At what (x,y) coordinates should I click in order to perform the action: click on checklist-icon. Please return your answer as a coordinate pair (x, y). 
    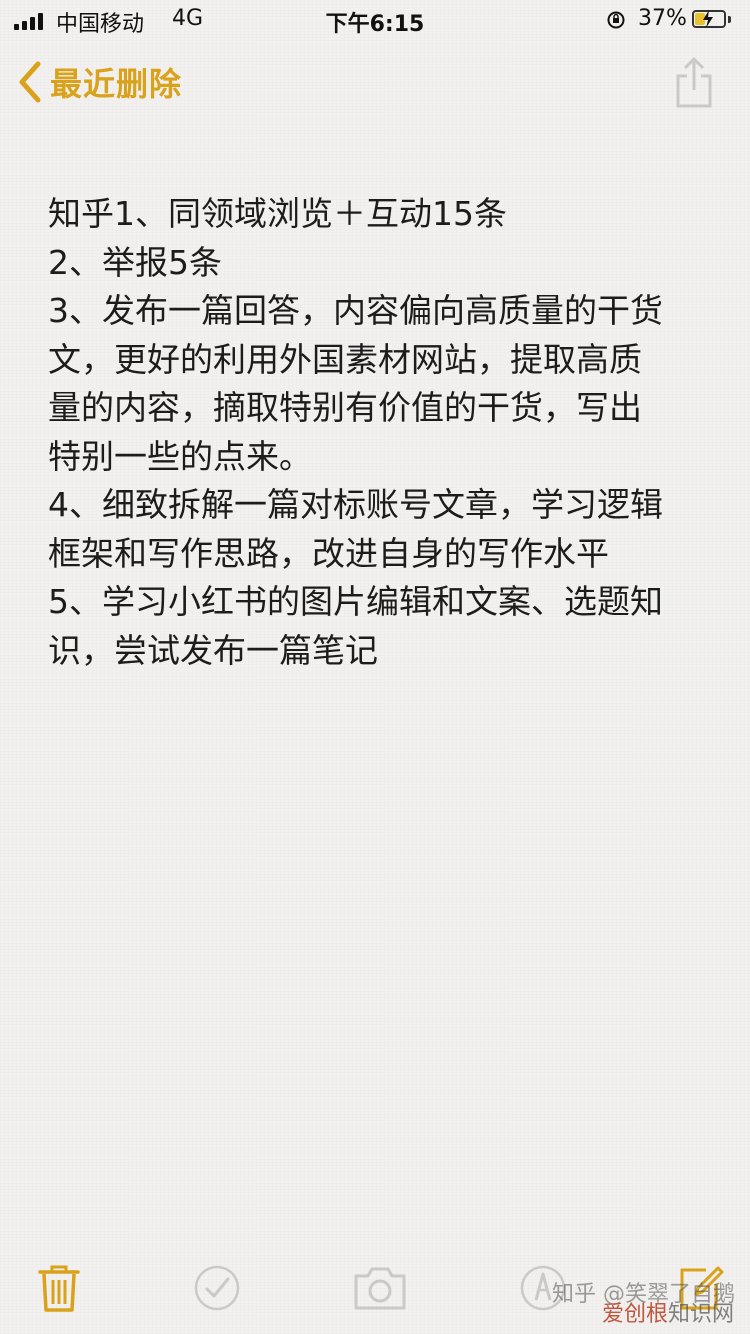
    Looking at the image, I should click on (217, 1288).